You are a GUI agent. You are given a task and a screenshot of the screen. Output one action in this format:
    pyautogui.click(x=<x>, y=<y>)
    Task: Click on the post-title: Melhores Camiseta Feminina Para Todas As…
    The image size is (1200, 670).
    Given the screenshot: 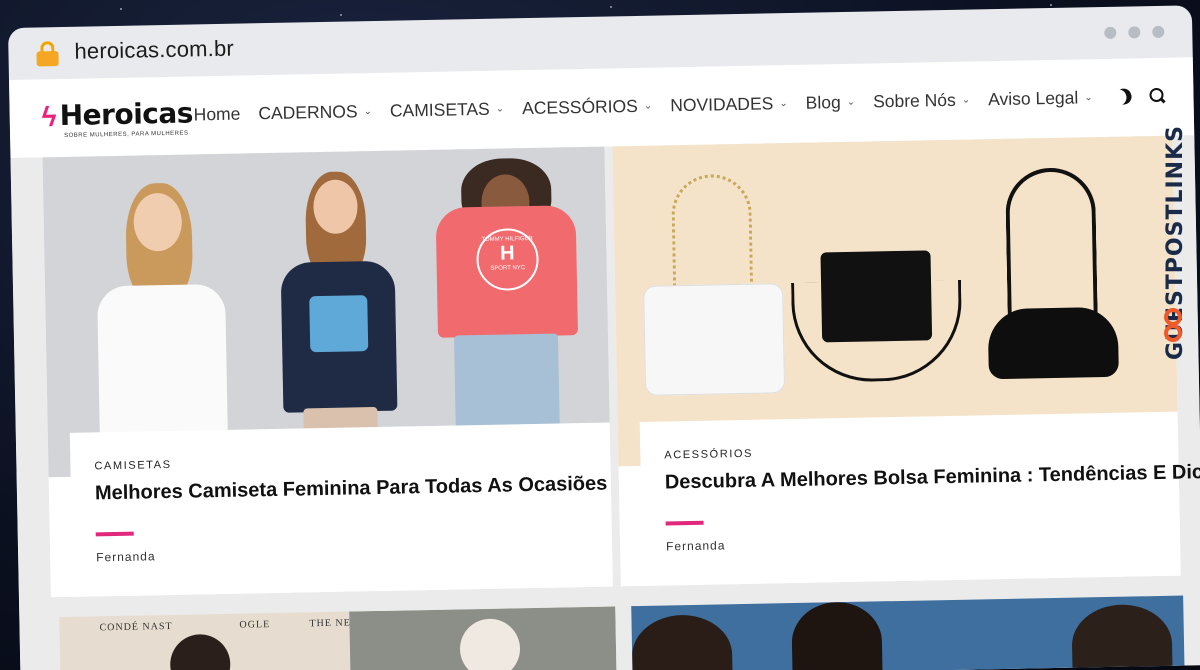 What is the action you would take?
    pyautogui.click(x=351, y=489)
    